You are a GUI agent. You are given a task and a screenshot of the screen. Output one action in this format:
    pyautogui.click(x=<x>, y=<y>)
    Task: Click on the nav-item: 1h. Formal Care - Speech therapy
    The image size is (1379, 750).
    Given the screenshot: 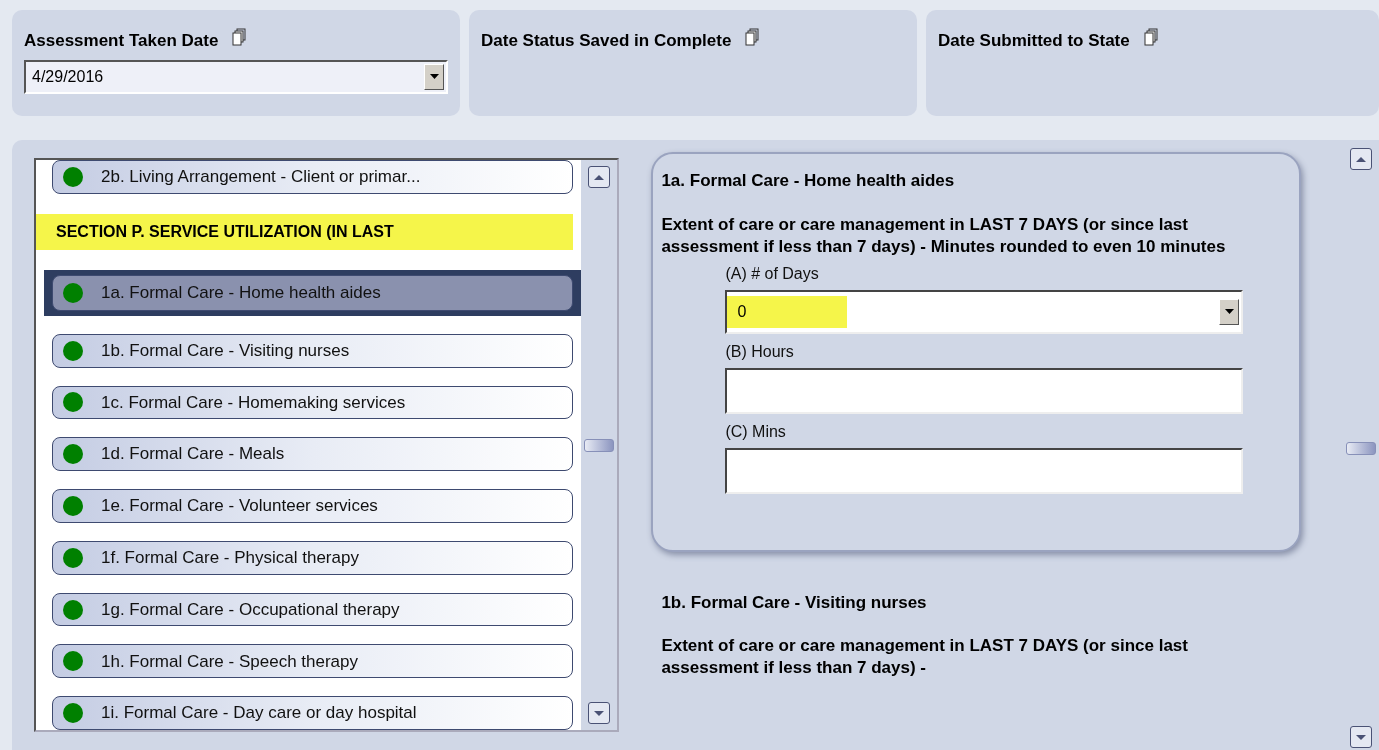 What is the action you would take?
    pyautogui.click(x=313, y=661)
    